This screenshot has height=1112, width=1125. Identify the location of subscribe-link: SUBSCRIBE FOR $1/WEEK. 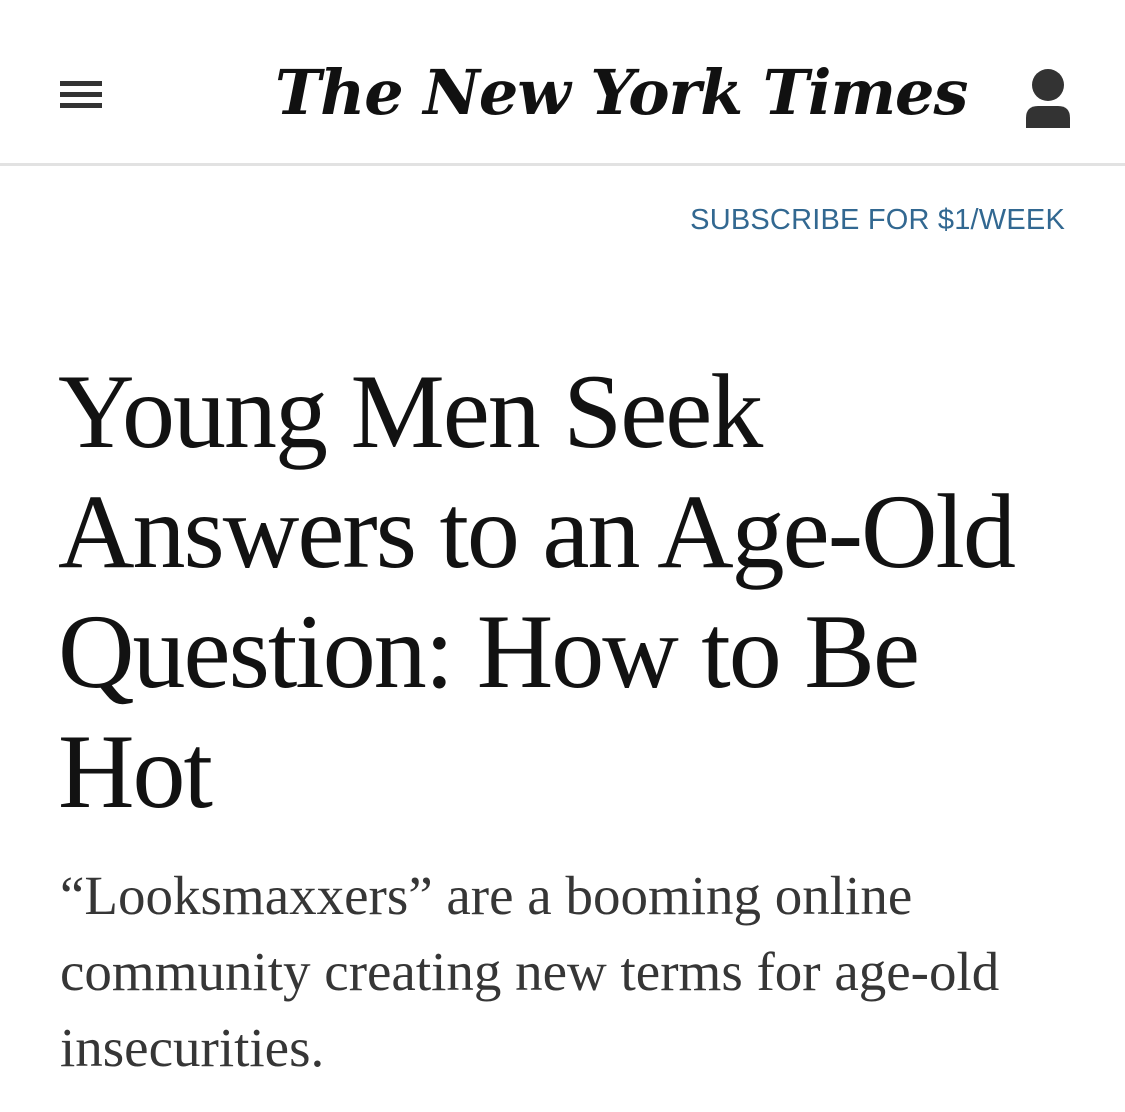
(877, 220).